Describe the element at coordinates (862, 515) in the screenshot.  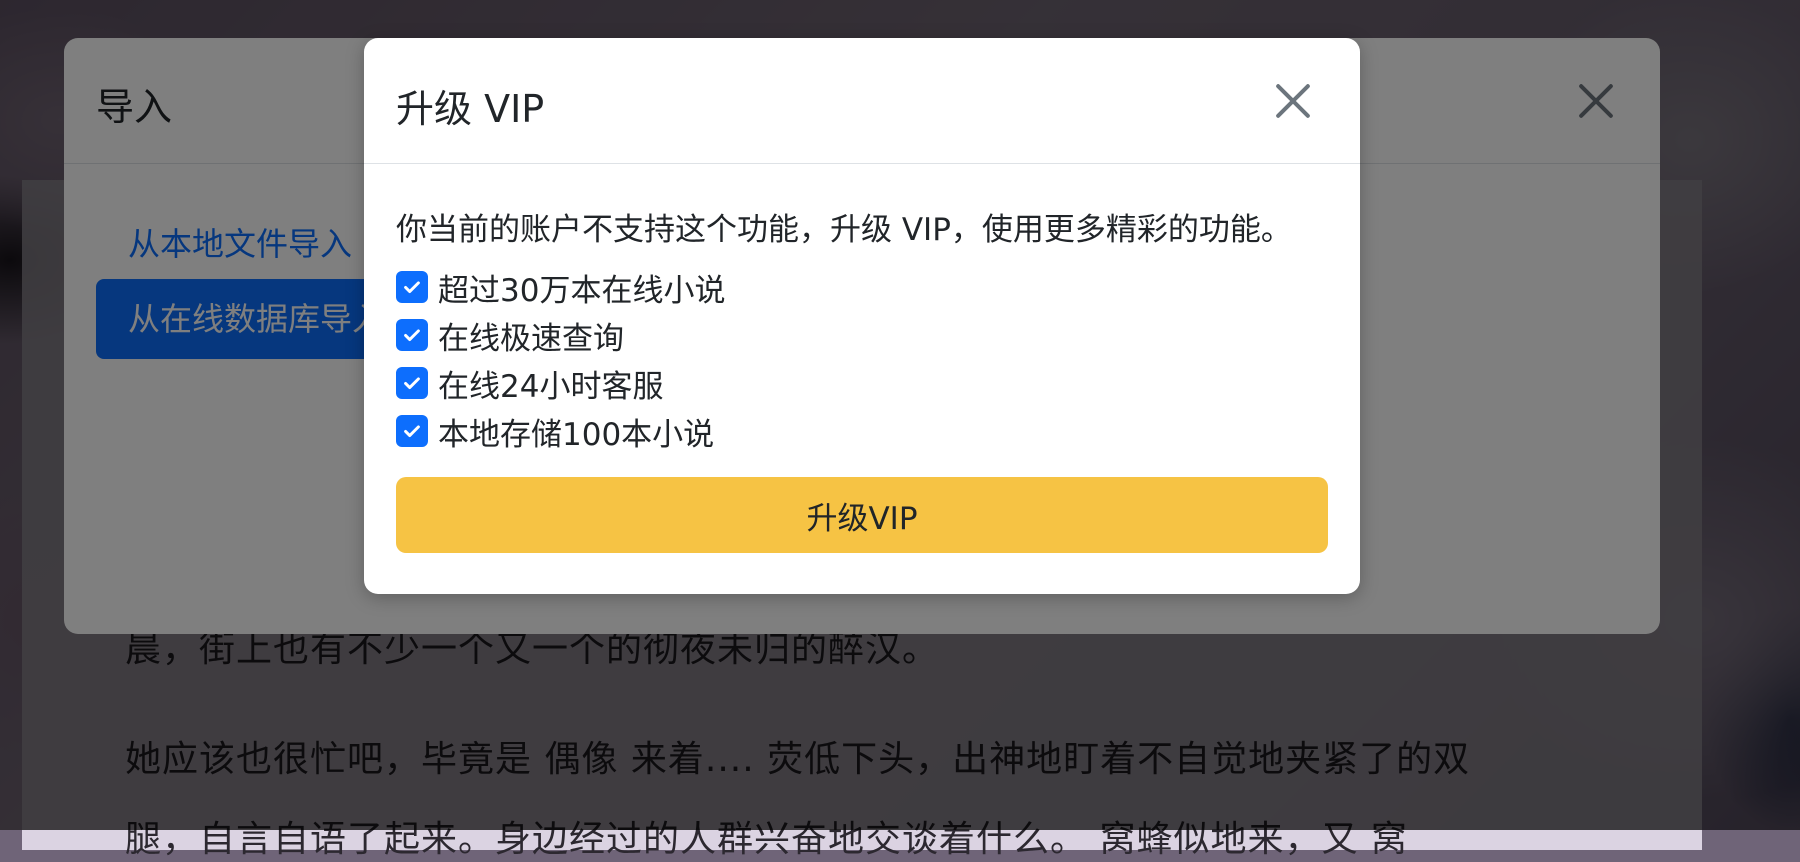
I see `upgrade-vip-button: 升级VIP` at that location.